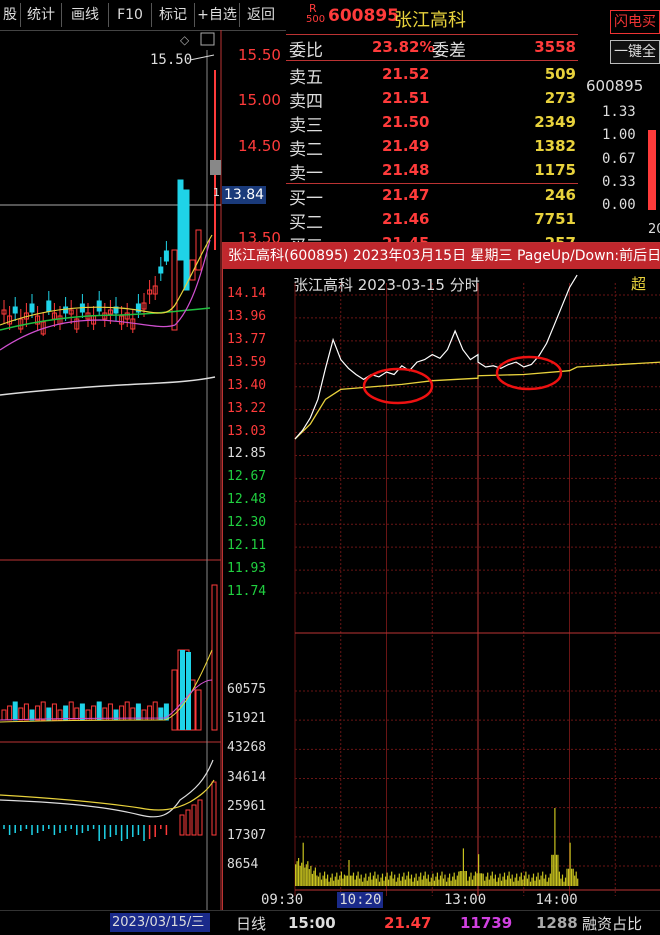  I want to click on toolbar-add-favorite-button: +自选, so click(217, 15).